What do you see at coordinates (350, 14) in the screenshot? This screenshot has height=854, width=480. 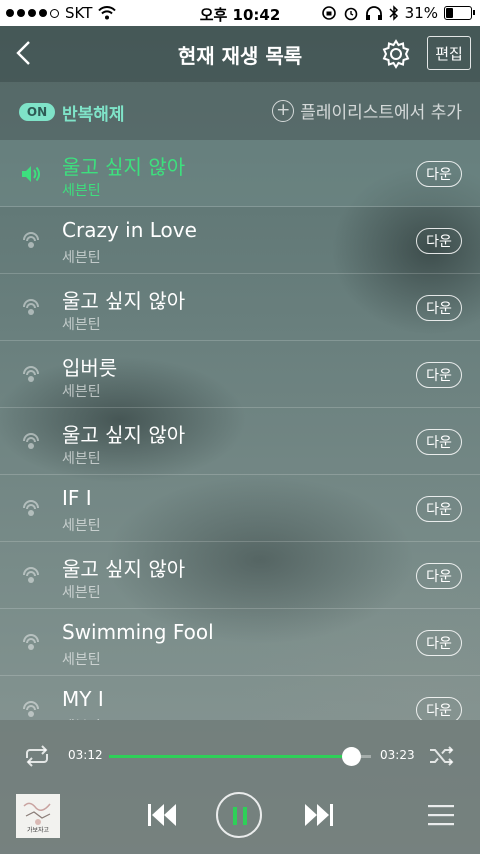 I see `alarm-icon` at bounding box center [350, 14].